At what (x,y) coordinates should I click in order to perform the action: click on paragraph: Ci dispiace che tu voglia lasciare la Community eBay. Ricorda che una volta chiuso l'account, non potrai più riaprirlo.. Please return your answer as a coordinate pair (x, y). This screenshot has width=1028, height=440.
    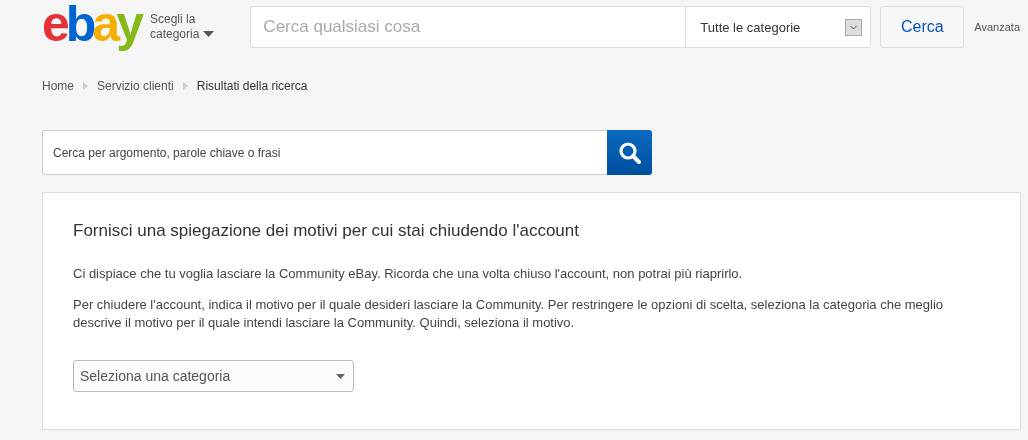
    Looking at the image, I should click on (408, 274).